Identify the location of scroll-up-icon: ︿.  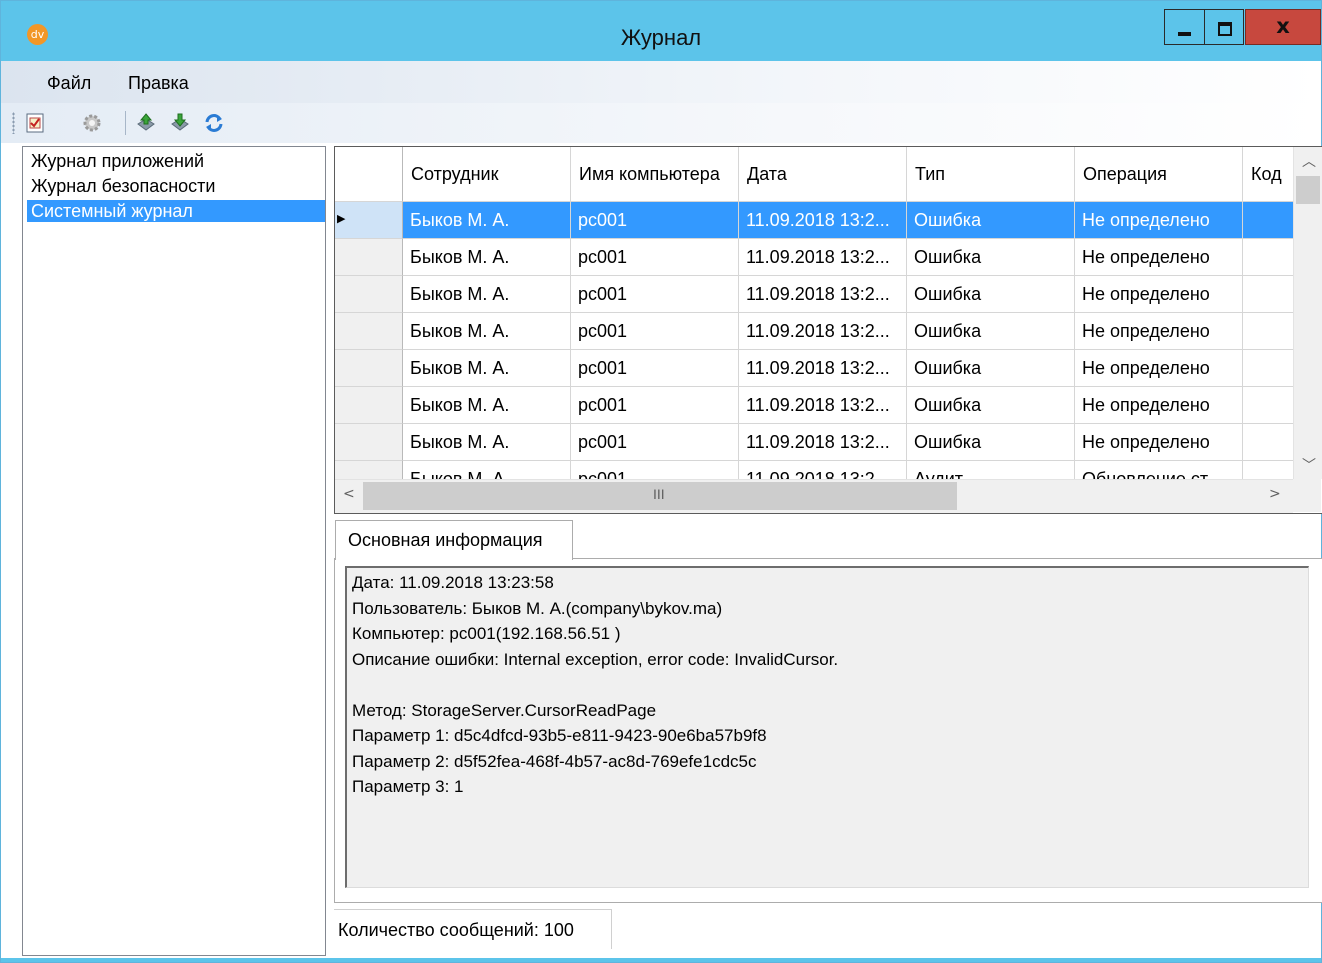
(1309, 161).